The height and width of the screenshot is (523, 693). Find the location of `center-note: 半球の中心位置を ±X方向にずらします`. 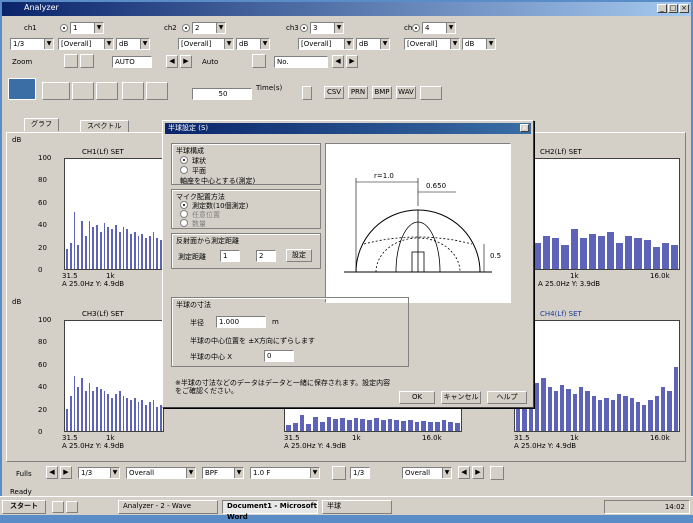

center-note: 半球の中心位置を ±X方向にずらします is located at coordinates (252, 341).